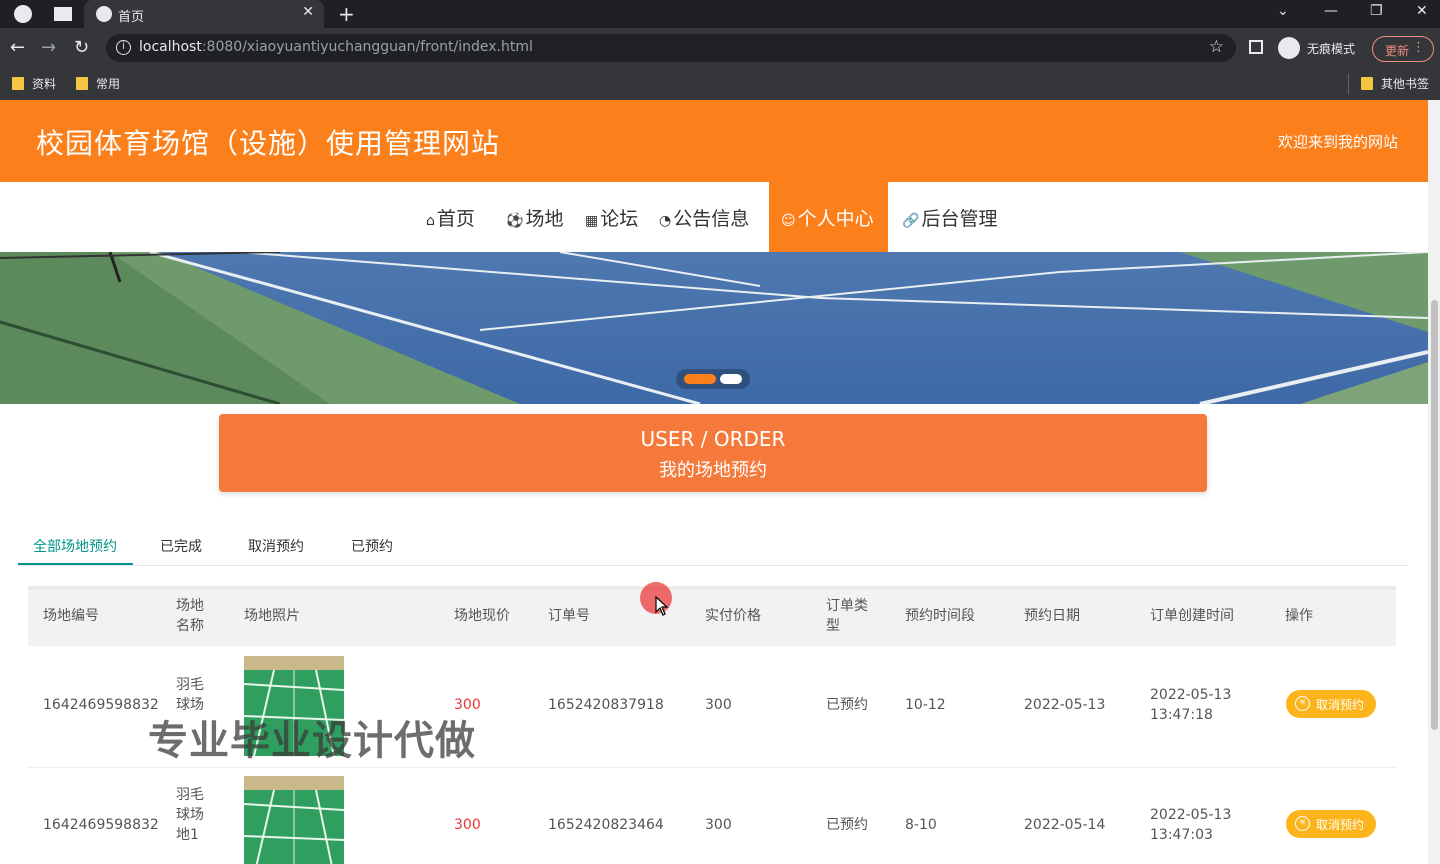 The image size is (1440, 864). I want to click on tab-all-bookings: 全部场地预约, so click(75, 546).